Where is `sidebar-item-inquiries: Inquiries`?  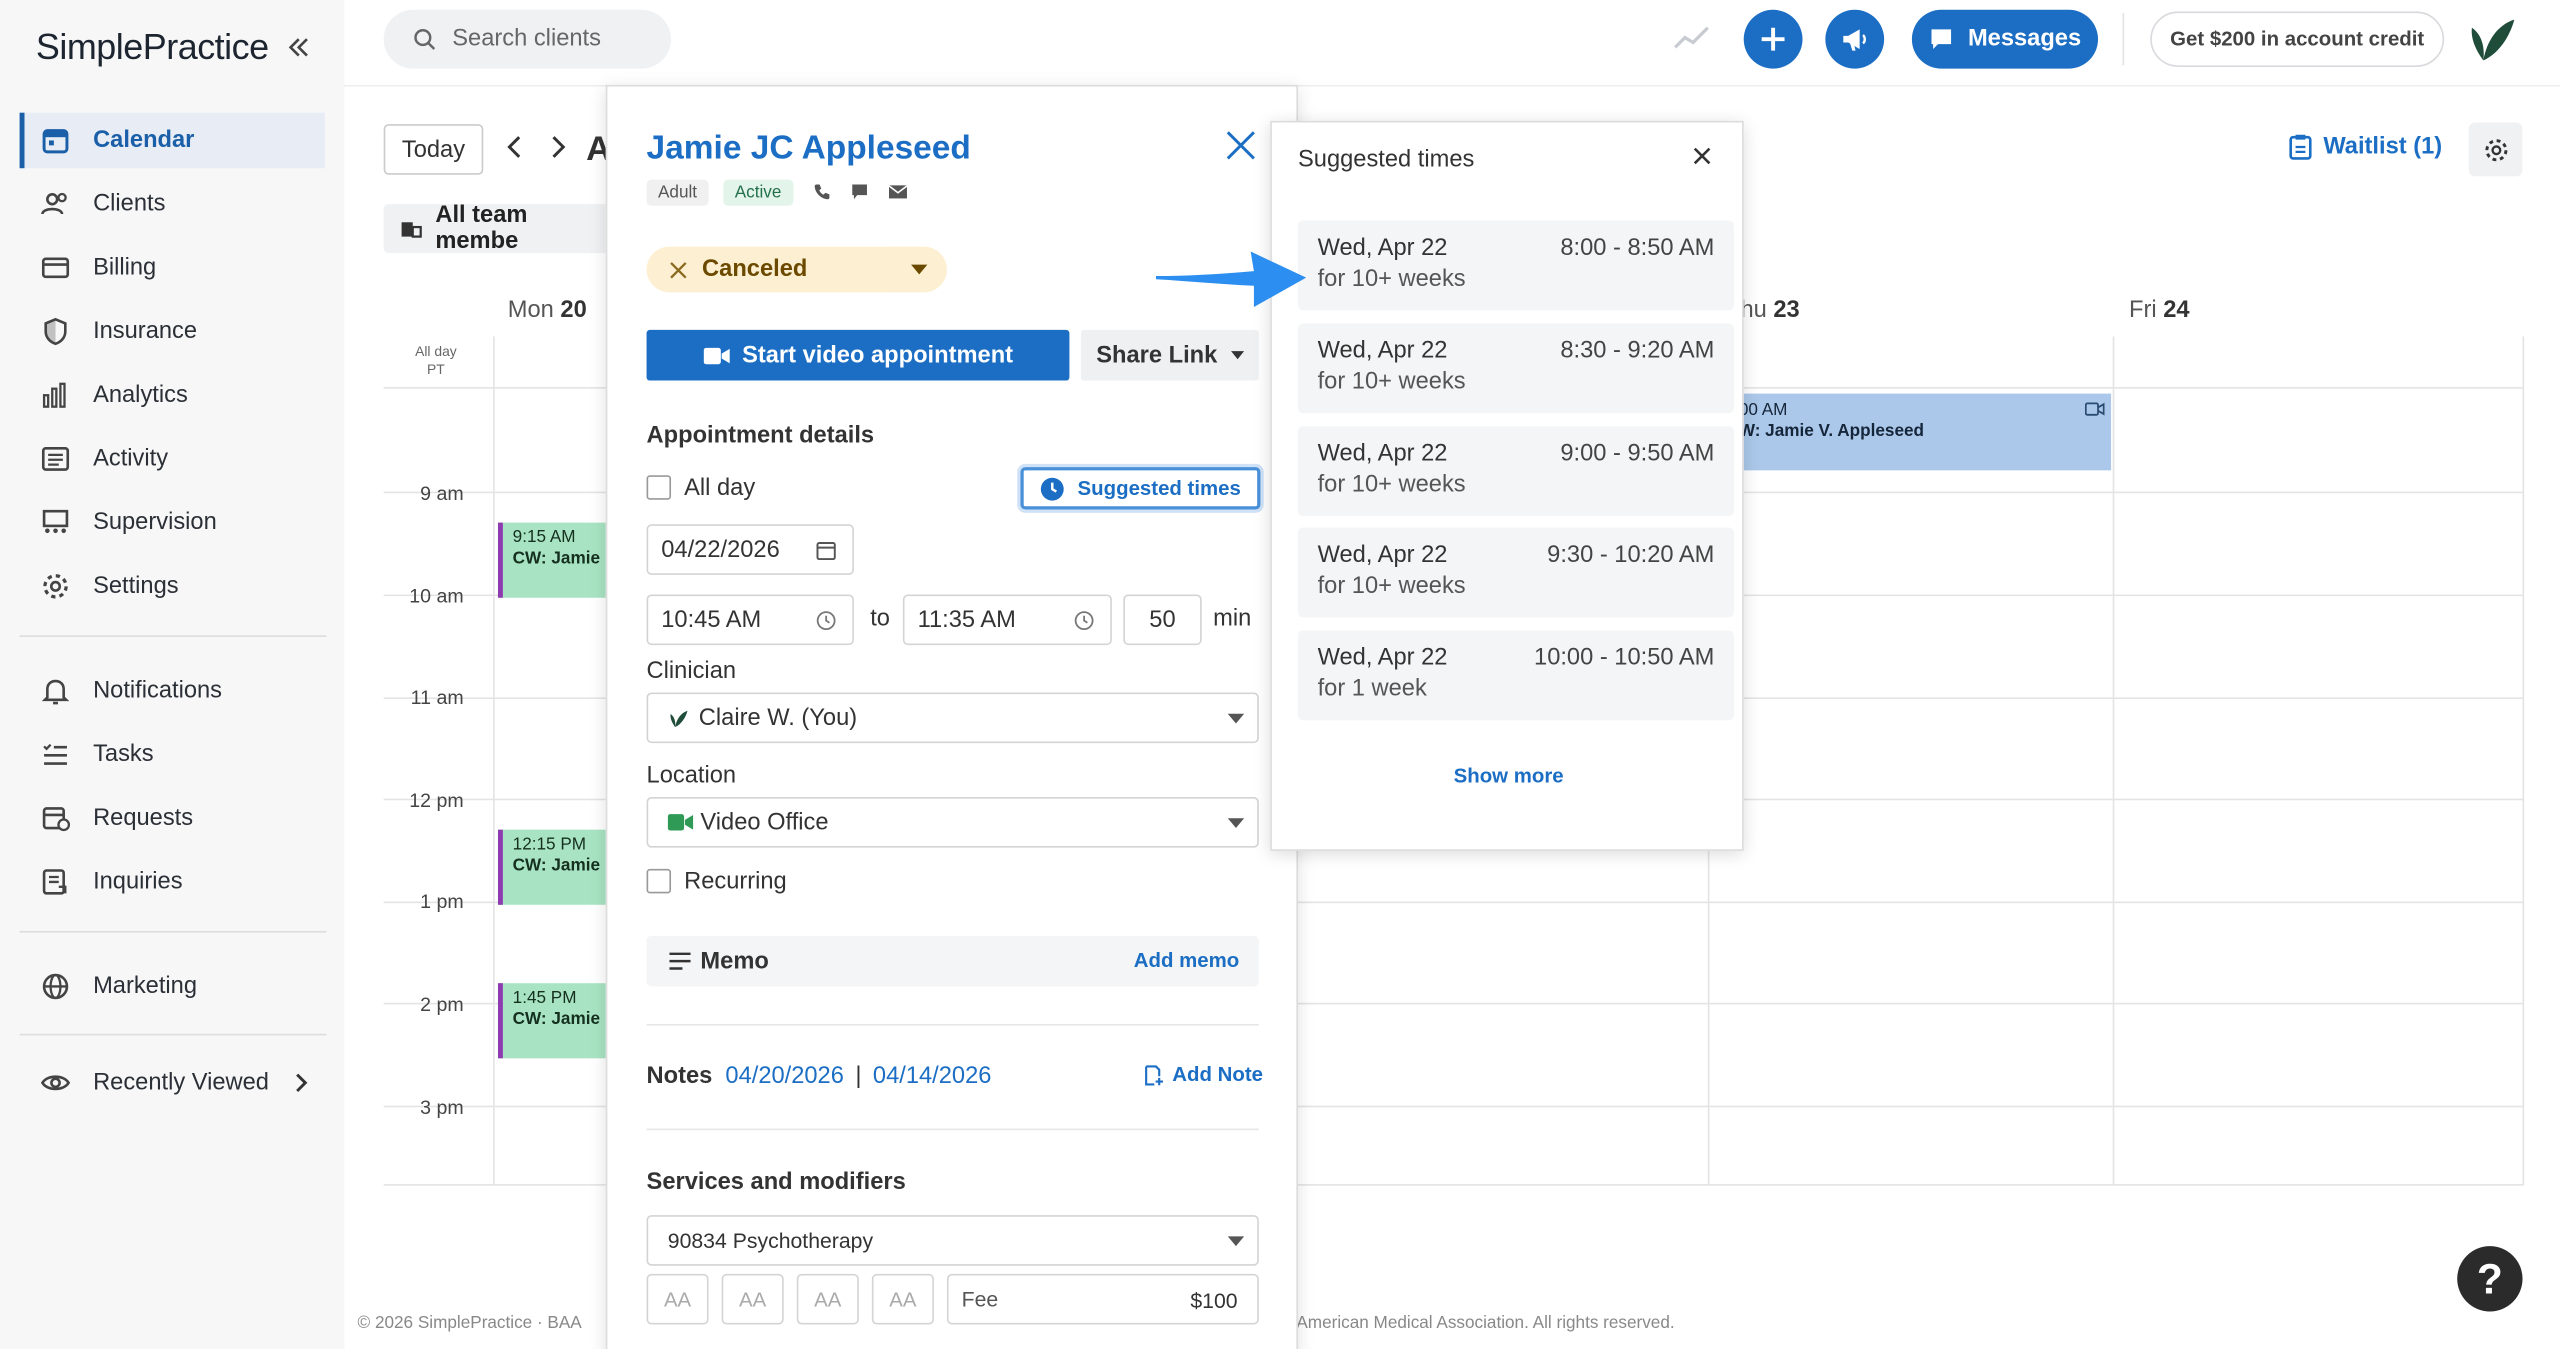 sidebar-item-inquiries: Inquiries is located at coordinates (172, 882).